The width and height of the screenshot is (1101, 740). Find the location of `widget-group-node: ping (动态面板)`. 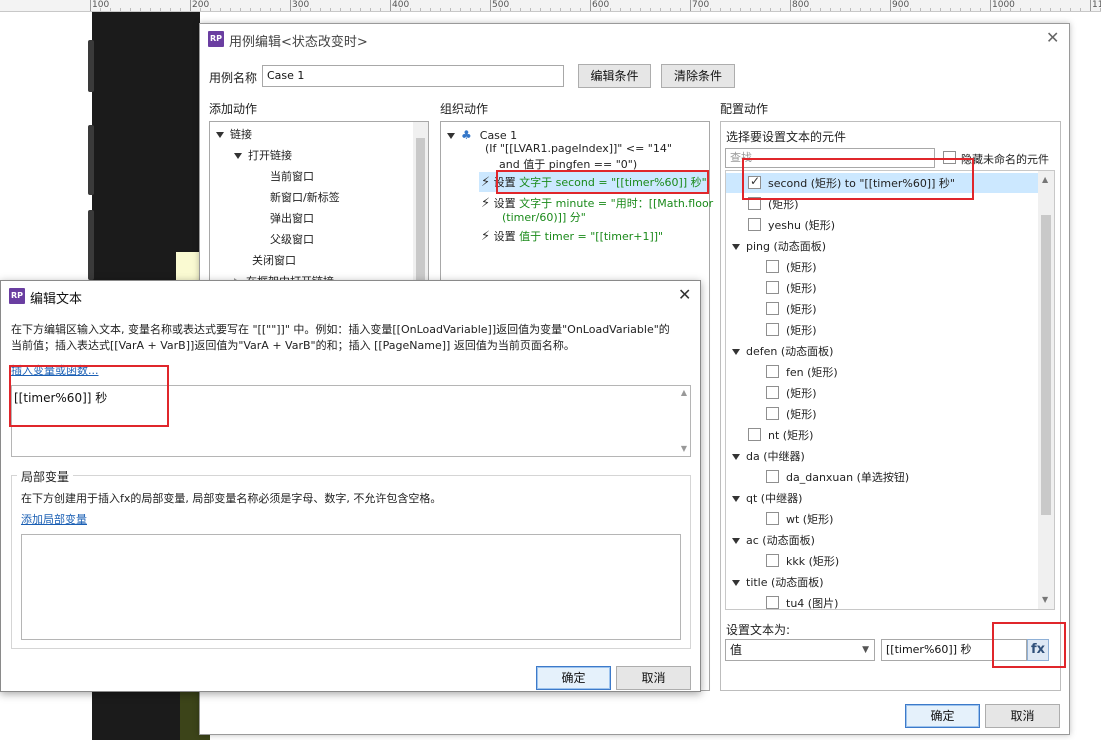

widget-group-node: ping (动态面板) is located at coordinates (779, 246).